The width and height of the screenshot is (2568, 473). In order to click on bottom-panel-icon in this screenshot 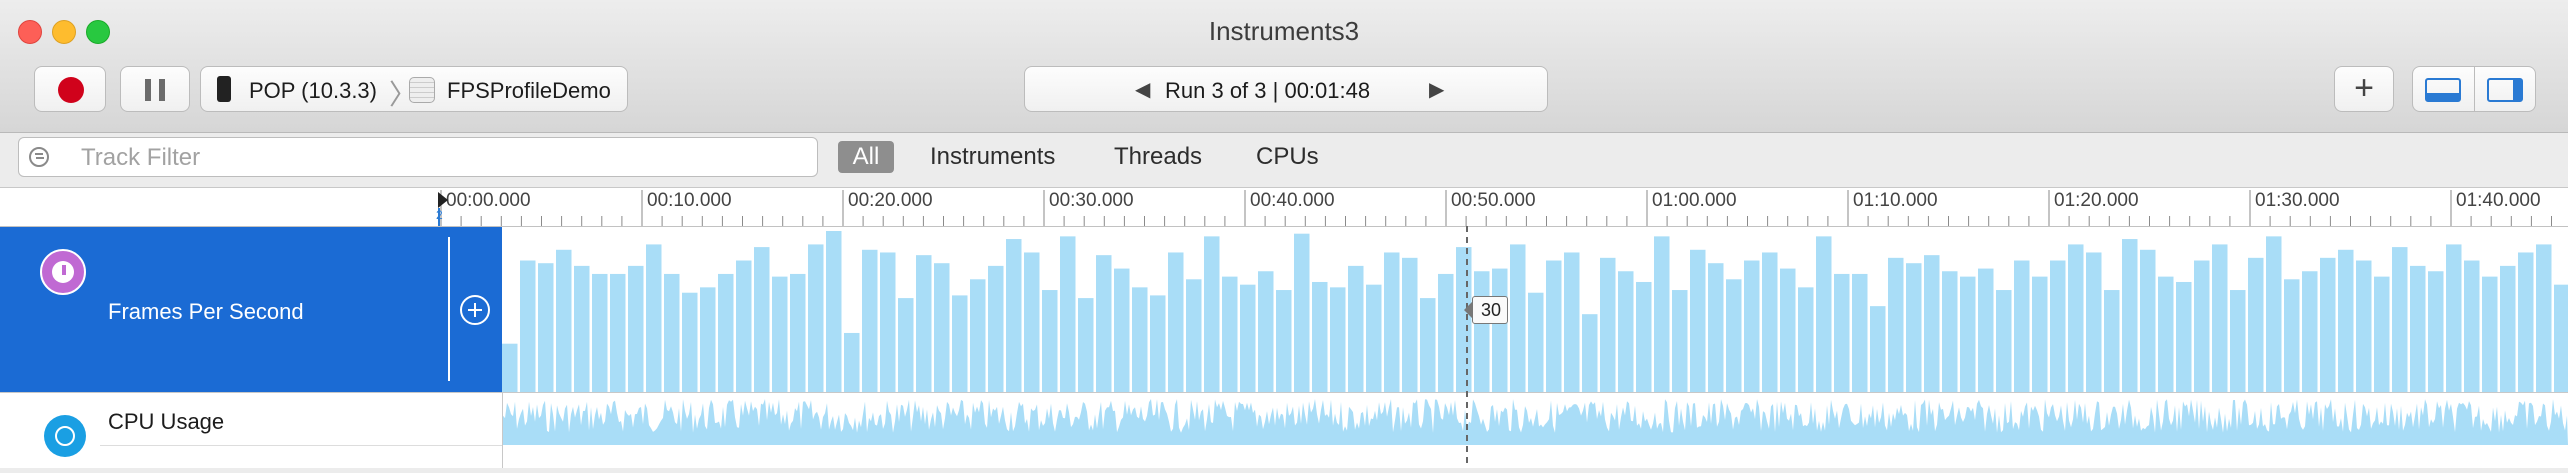, I will do `click(2443, 90)`.